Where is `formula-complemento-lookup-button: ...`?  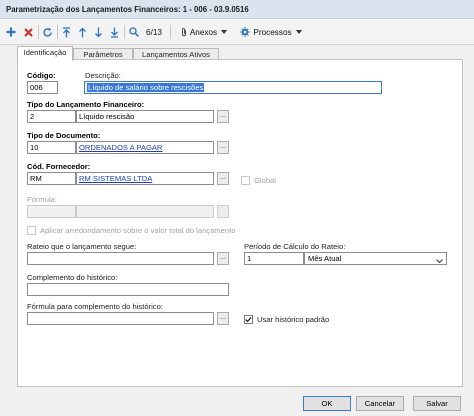
formula-complemento-lookup-button: ... is located at coordinates (223, 318).